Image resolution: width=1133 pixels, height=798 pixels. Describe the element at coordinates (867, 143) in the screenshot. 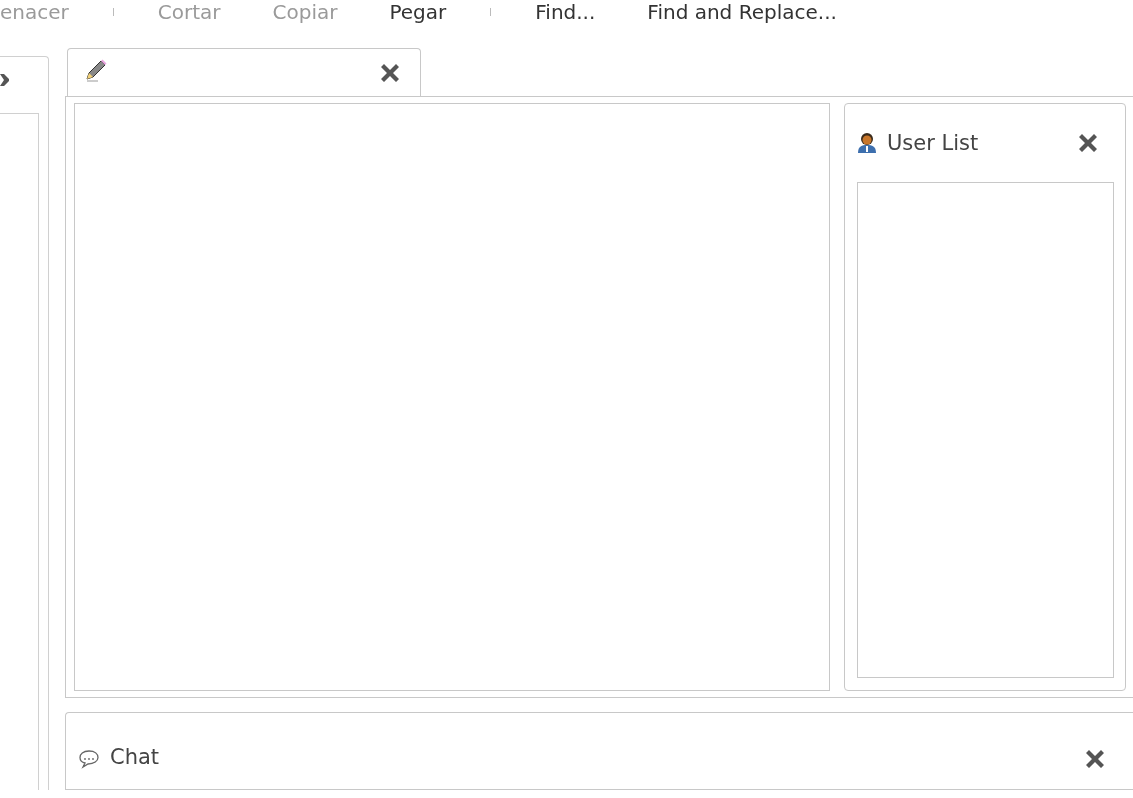

I see `user-icon` at that location.